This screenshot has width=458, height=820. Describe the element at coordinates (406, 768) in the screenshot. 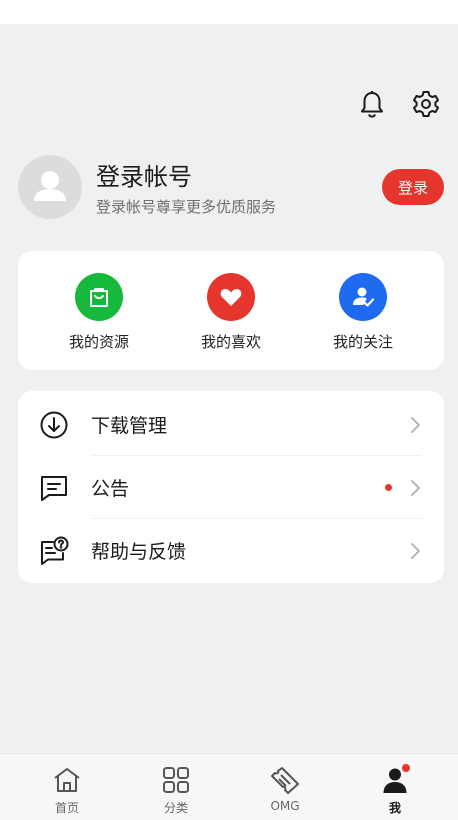

I see `notification-badge` at that location.